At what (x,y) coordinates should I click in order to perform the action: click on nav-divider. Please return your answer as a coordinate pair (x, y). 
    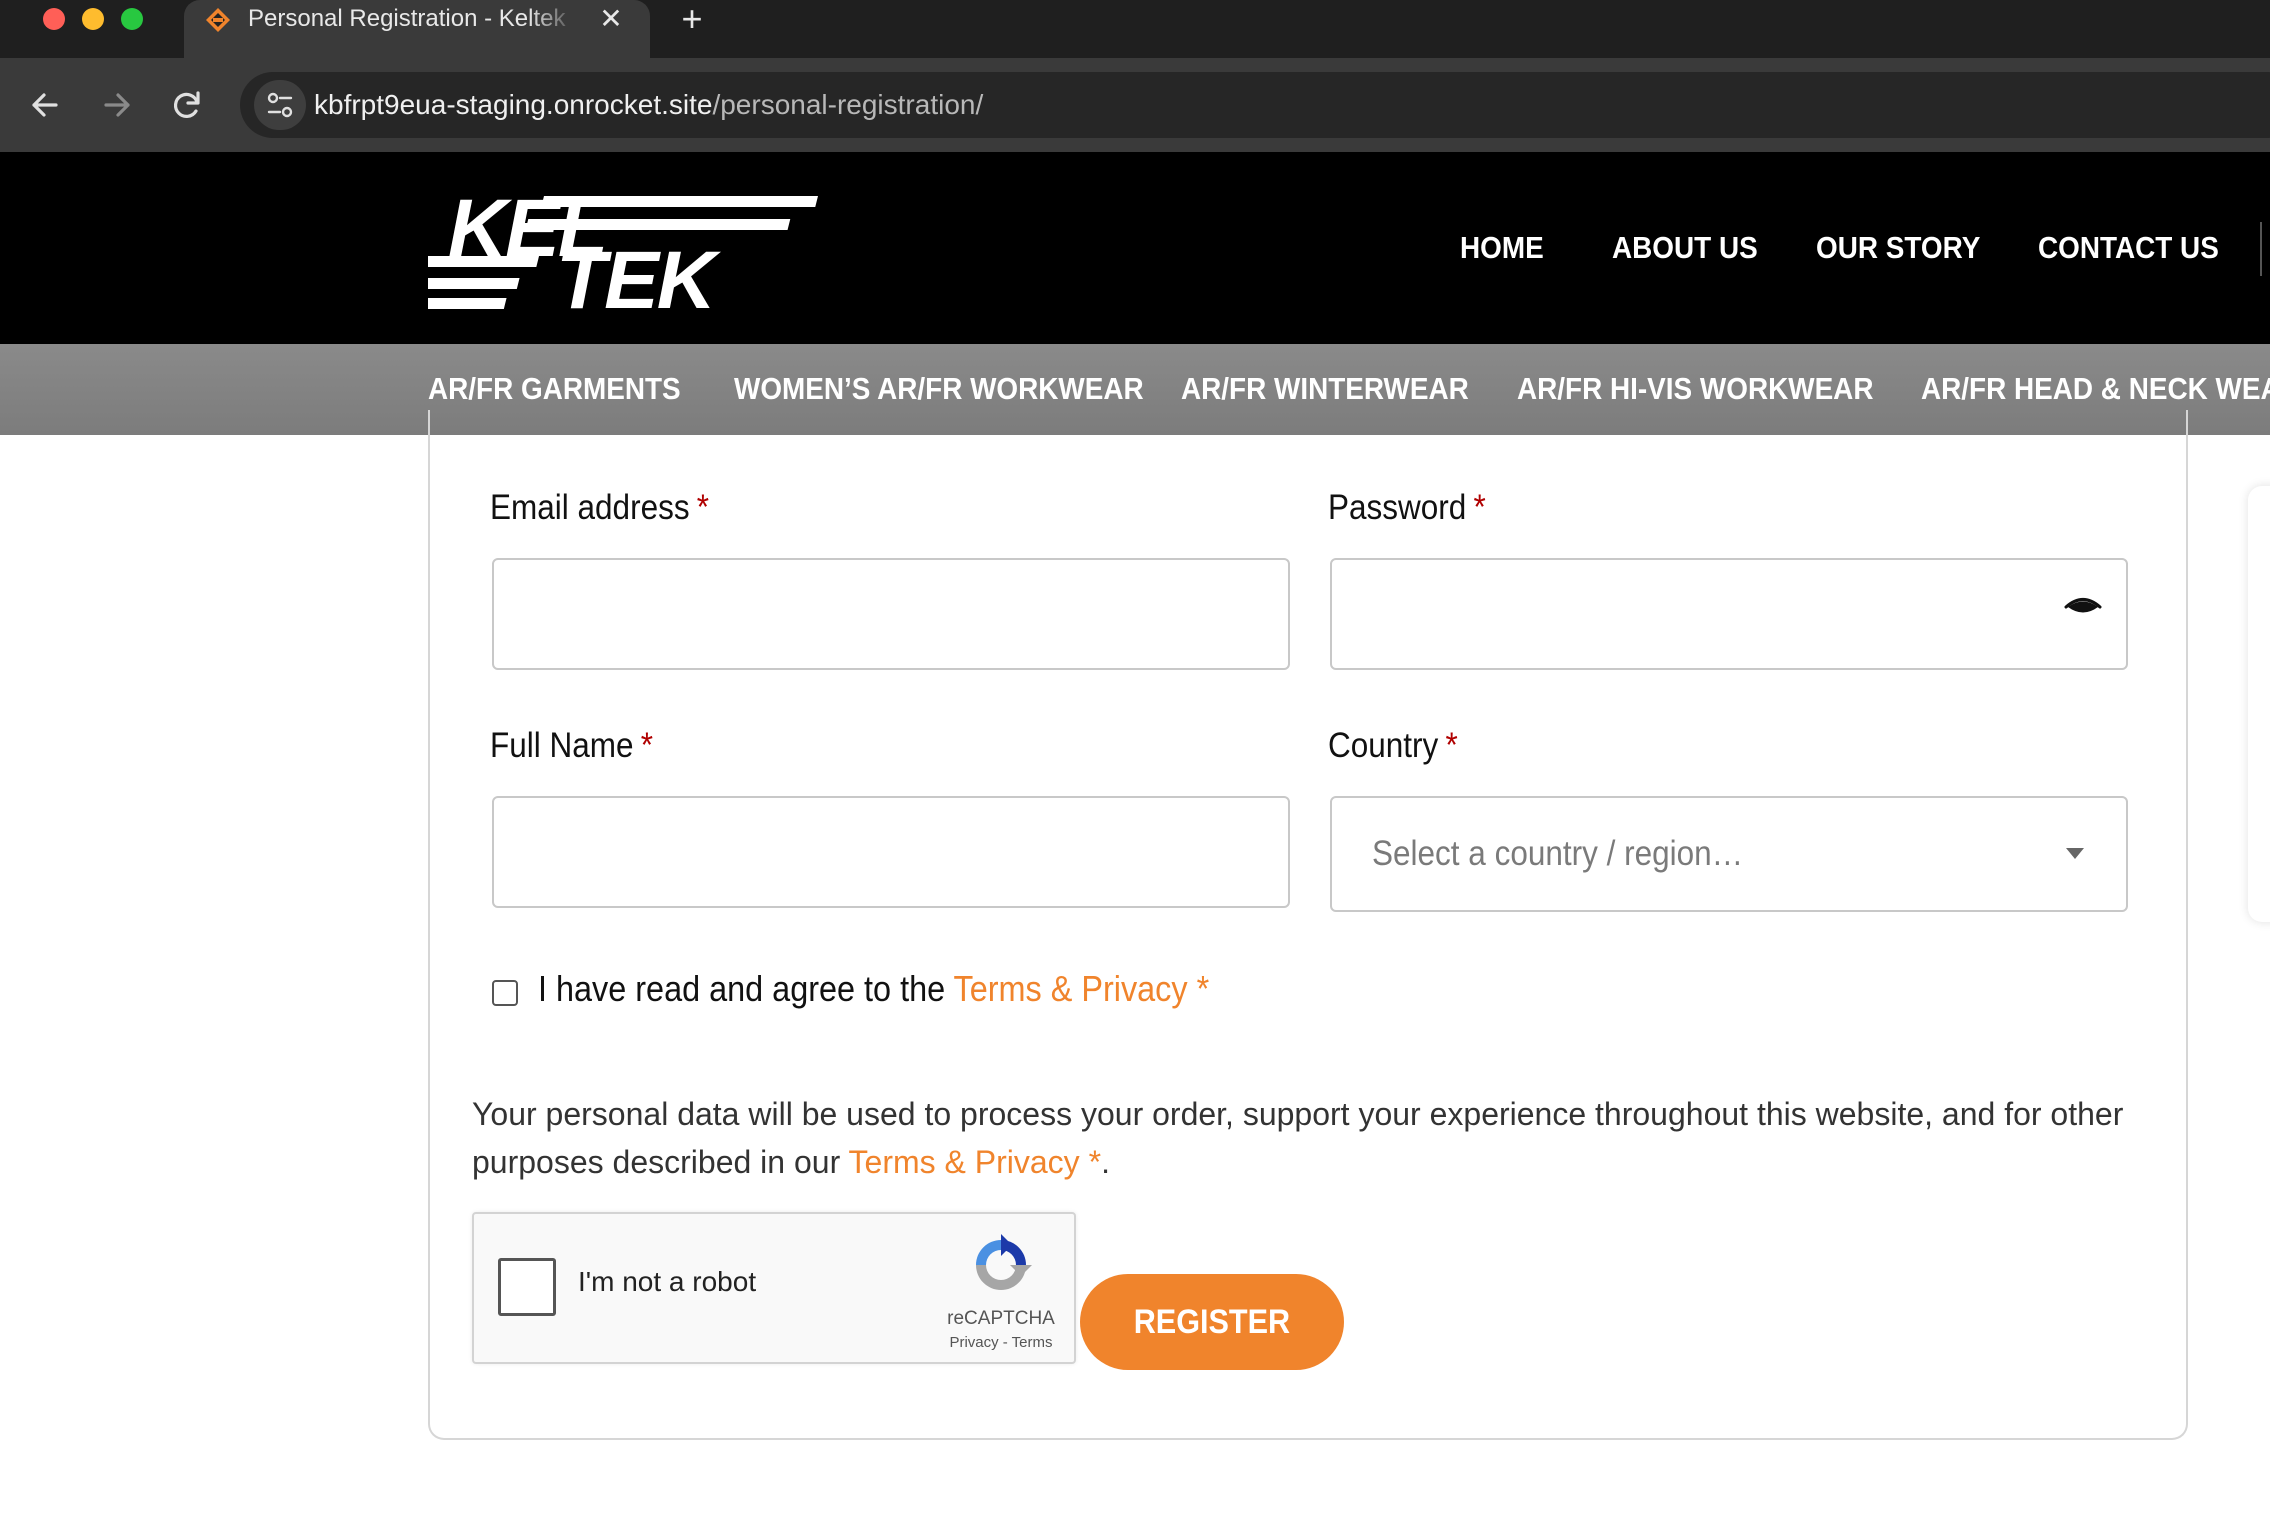
    Looking at the image, I should click on (2261, 249).